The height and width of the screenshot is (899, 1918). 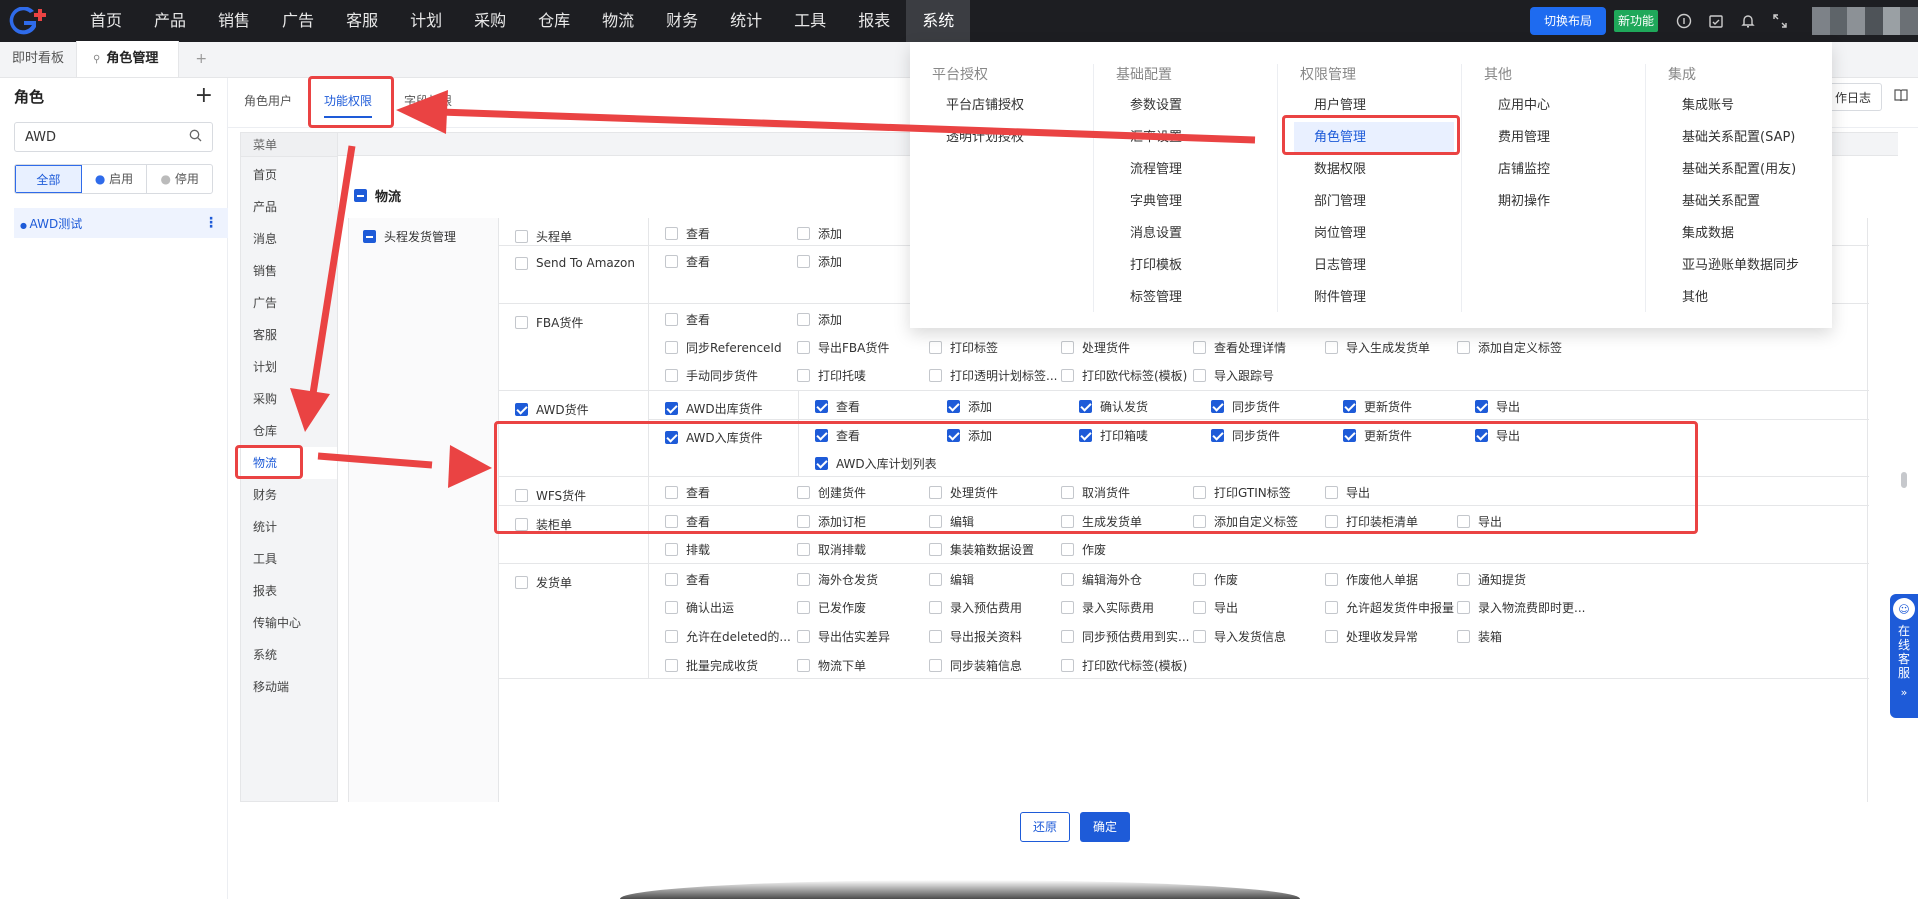 What do you see at coordinates (268, 103) in the screenshot?
I see `subtab-role-users: 角色用户` at bounding box center [268, 103].